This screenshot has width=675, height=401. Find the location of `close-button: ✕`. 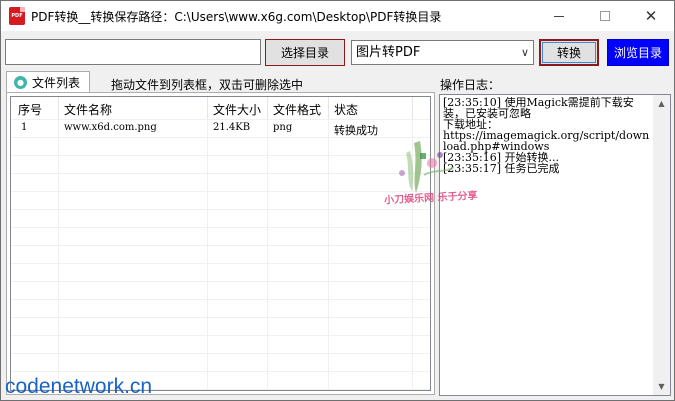

close-button: ✕ is located at coordinates (651, 16).